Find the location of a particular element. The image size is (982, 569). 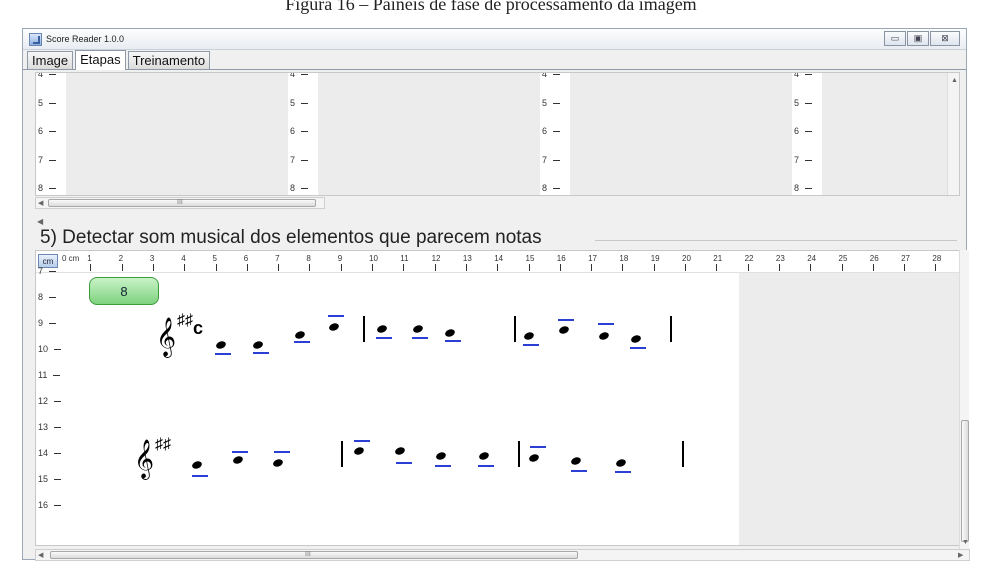

ruler-label: 11 is located at coordinates (404, 258).